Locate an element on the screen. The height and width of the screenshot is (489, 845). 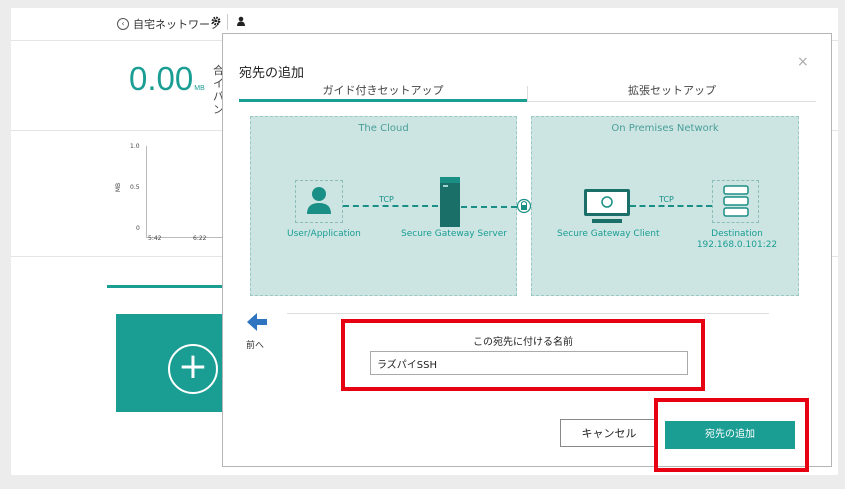
tcp-label-left: TCP is located at coordinates (386, 199).